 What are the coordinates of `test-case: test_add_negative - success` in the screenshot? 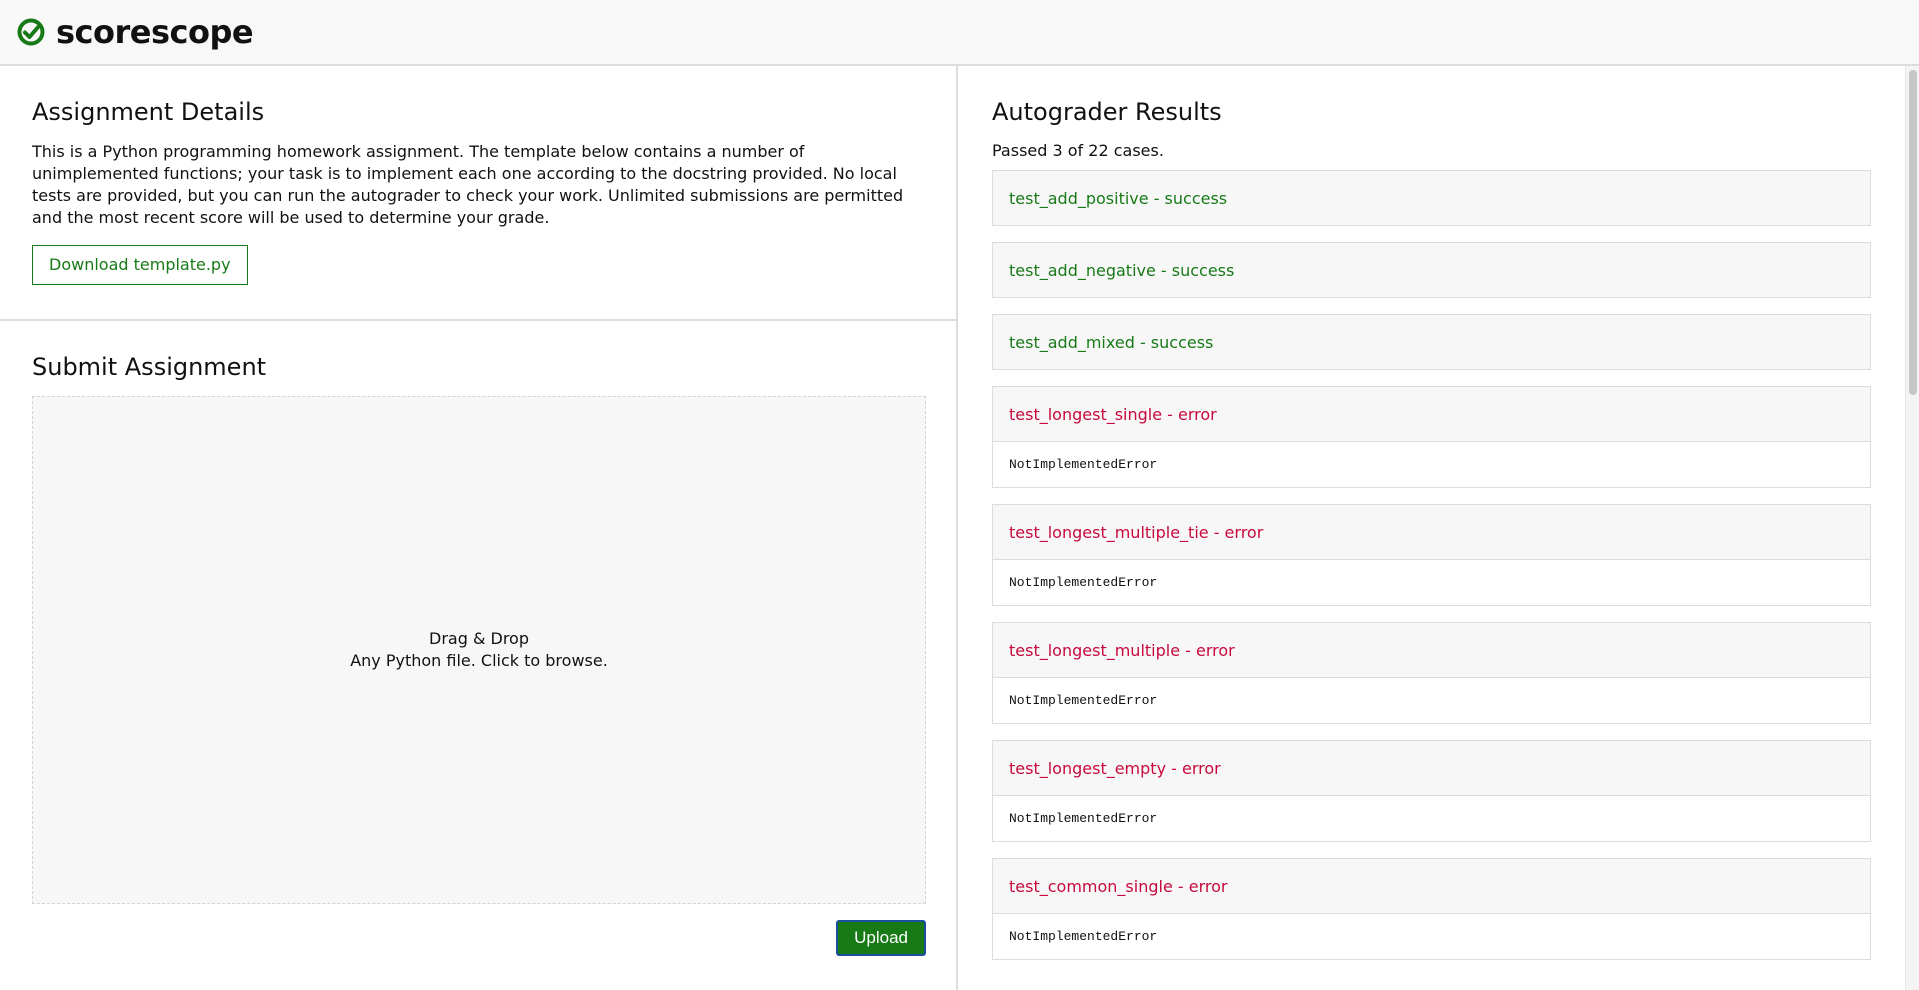 It's located at (1431, 270).